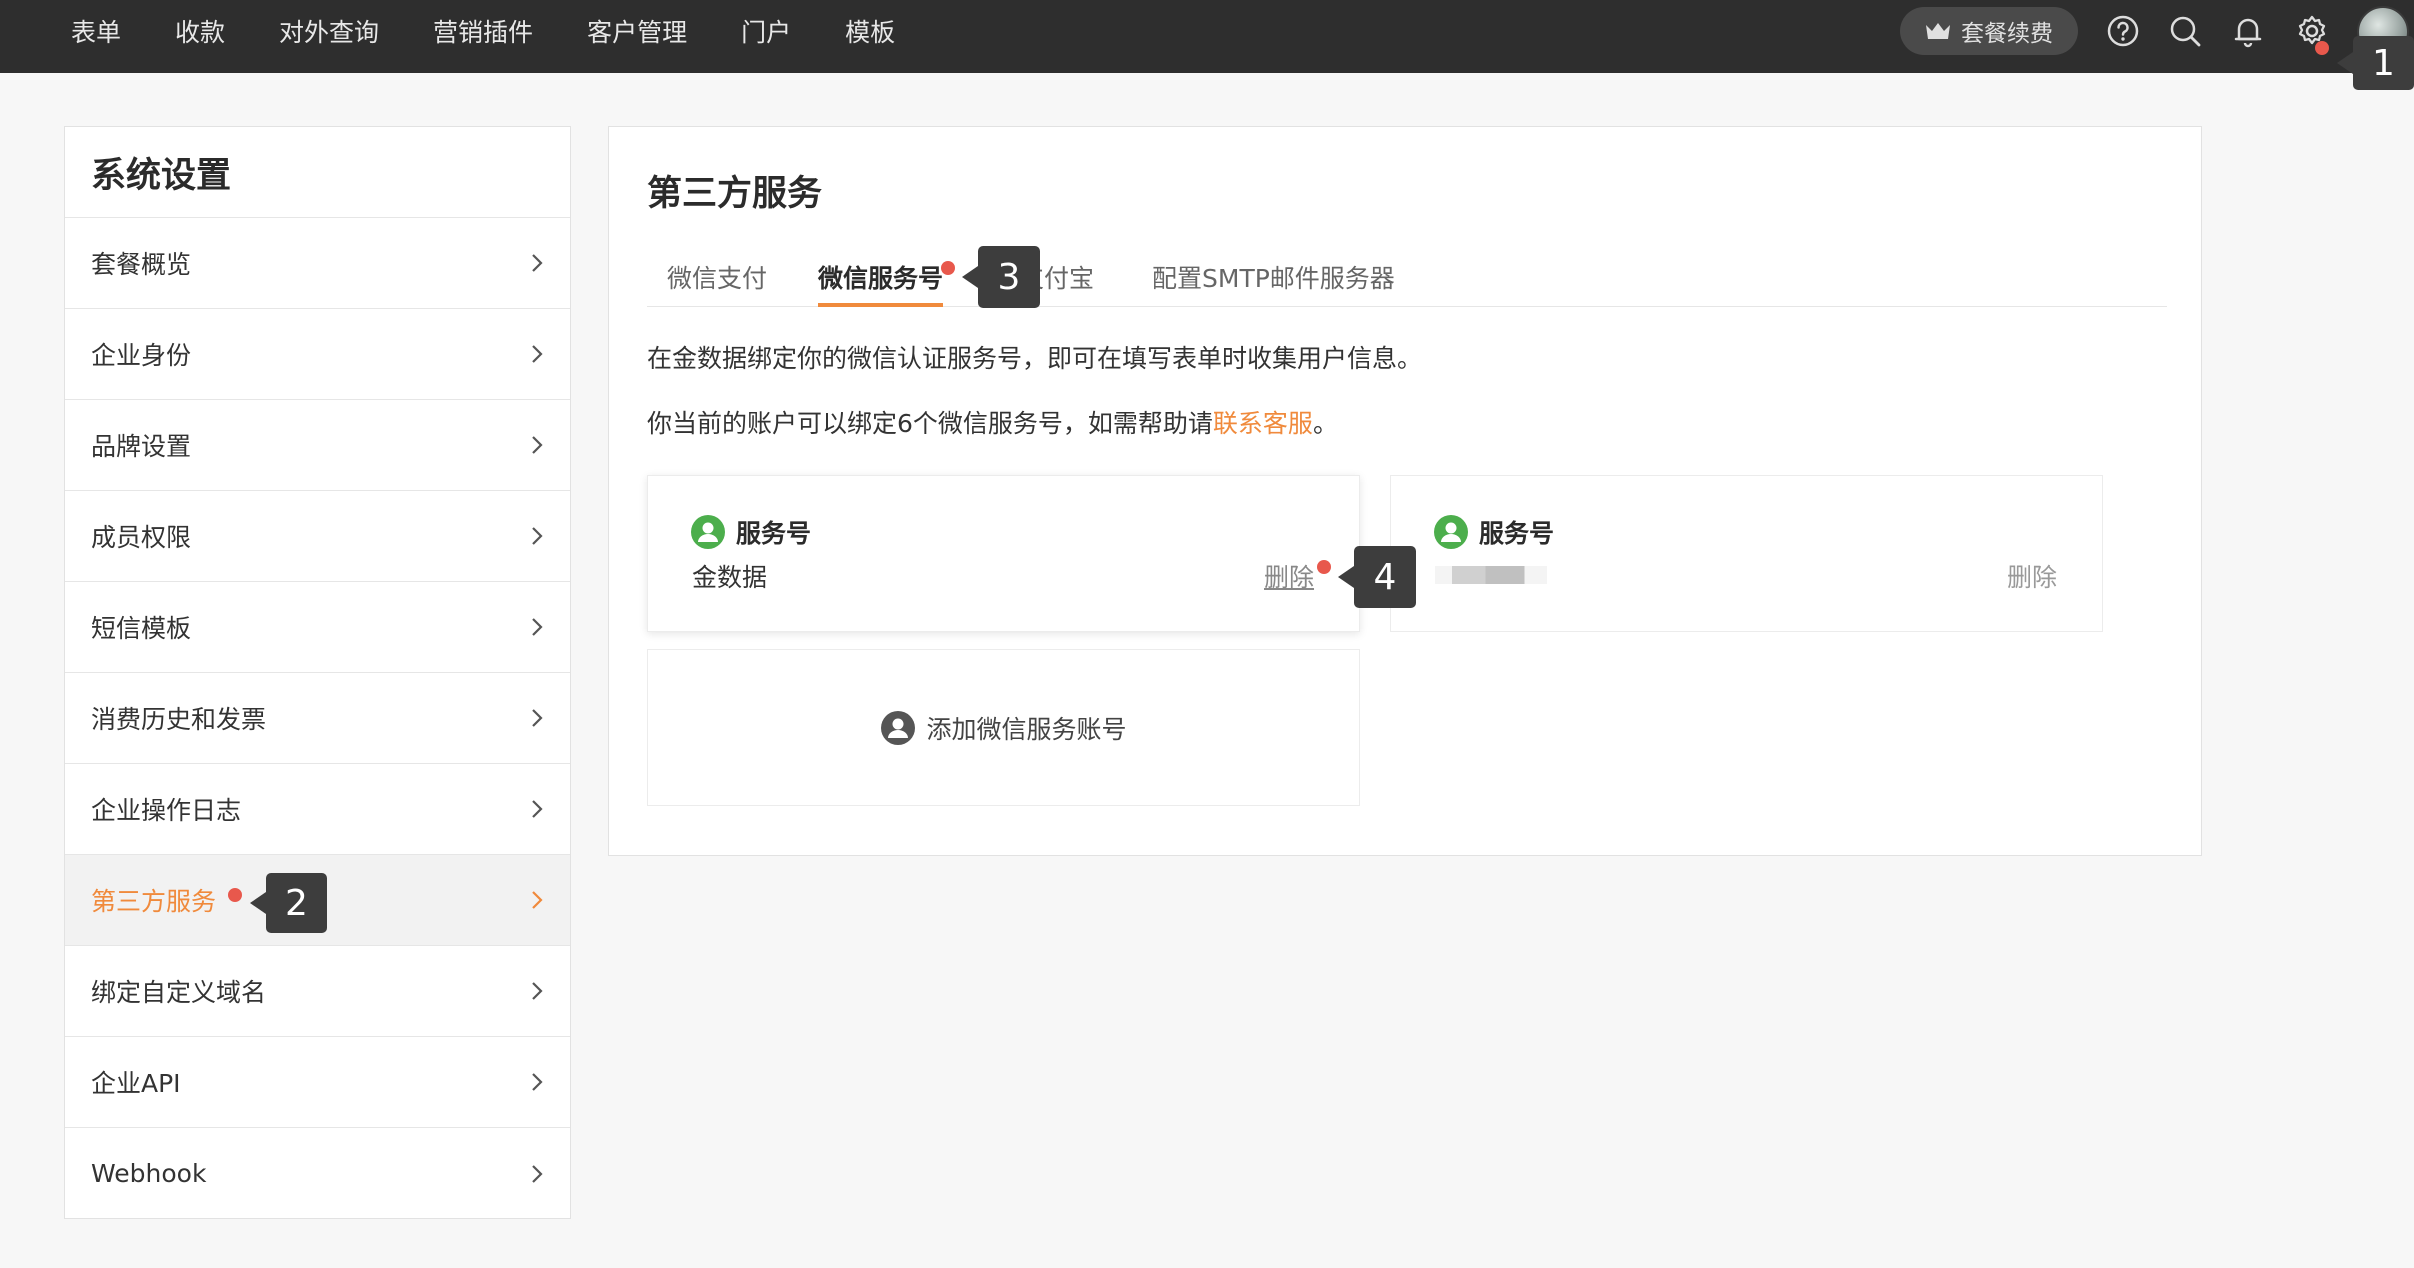 This screenshot has width=2414, height=1268. Describe the element at coordinates (898, 727) in the screenshot. I see `user-add-icon` at that location.